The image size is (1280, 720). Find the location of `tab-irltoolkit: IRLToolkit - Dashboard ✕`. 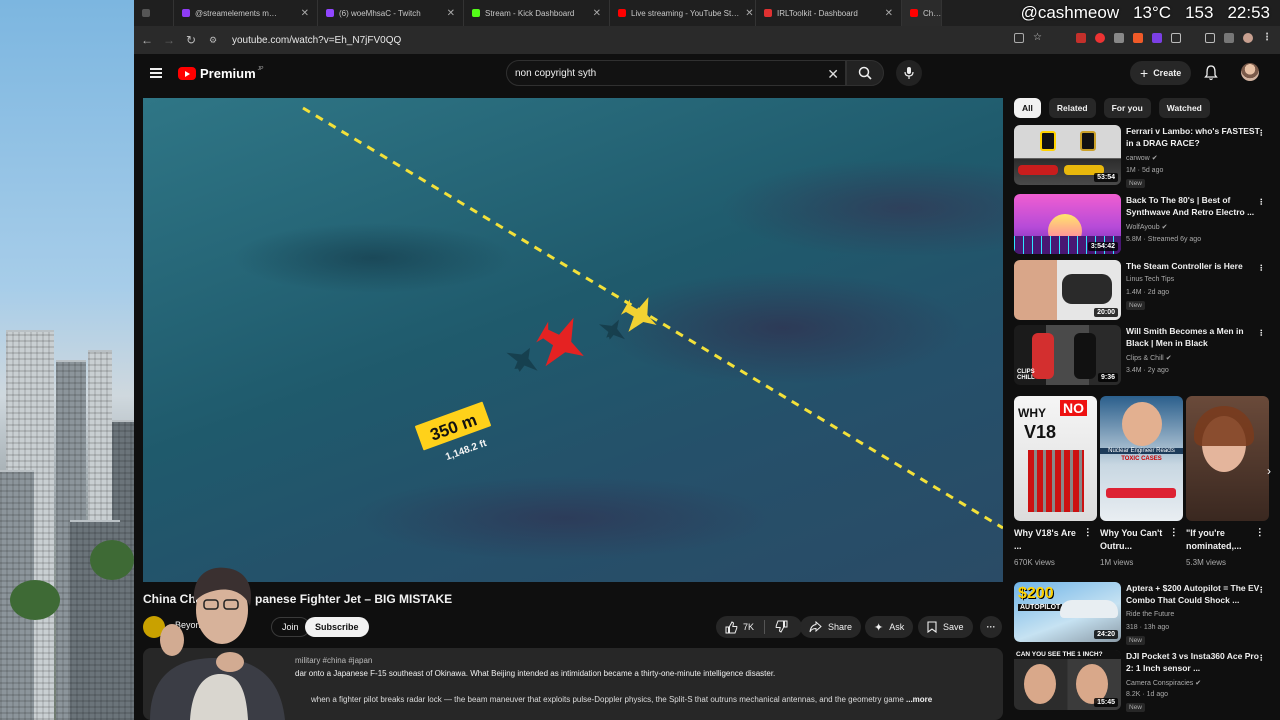

tab-irltoolkit: IRLToolkit - Dashboard ✕ is located at coordinates (829, 13).